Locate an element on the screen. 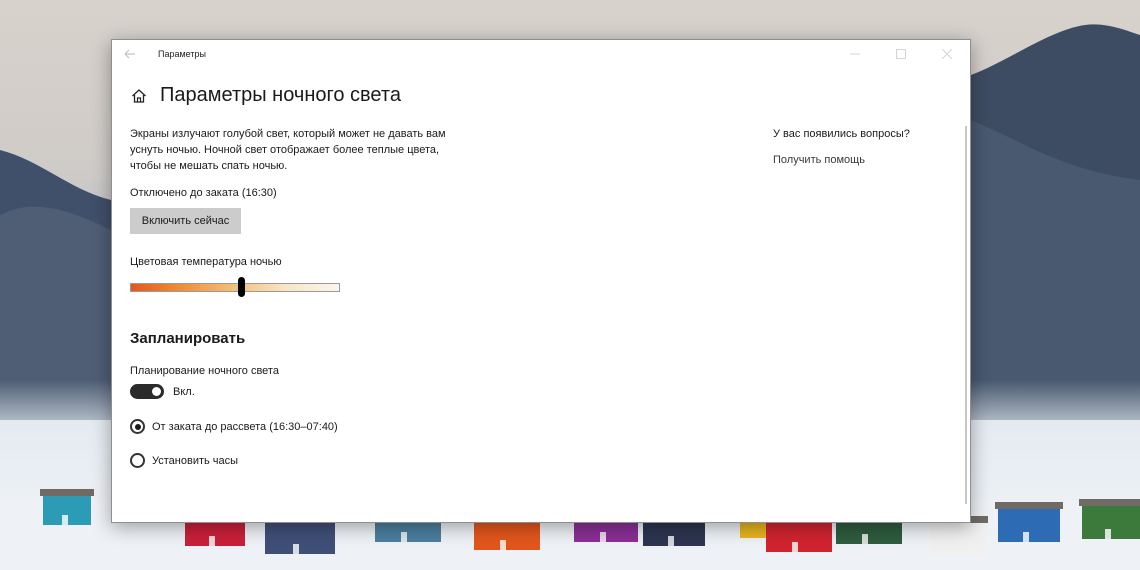 The image size is (1140, 570). schedule-section-title: Запланировать is located at coordinates (188, 338).